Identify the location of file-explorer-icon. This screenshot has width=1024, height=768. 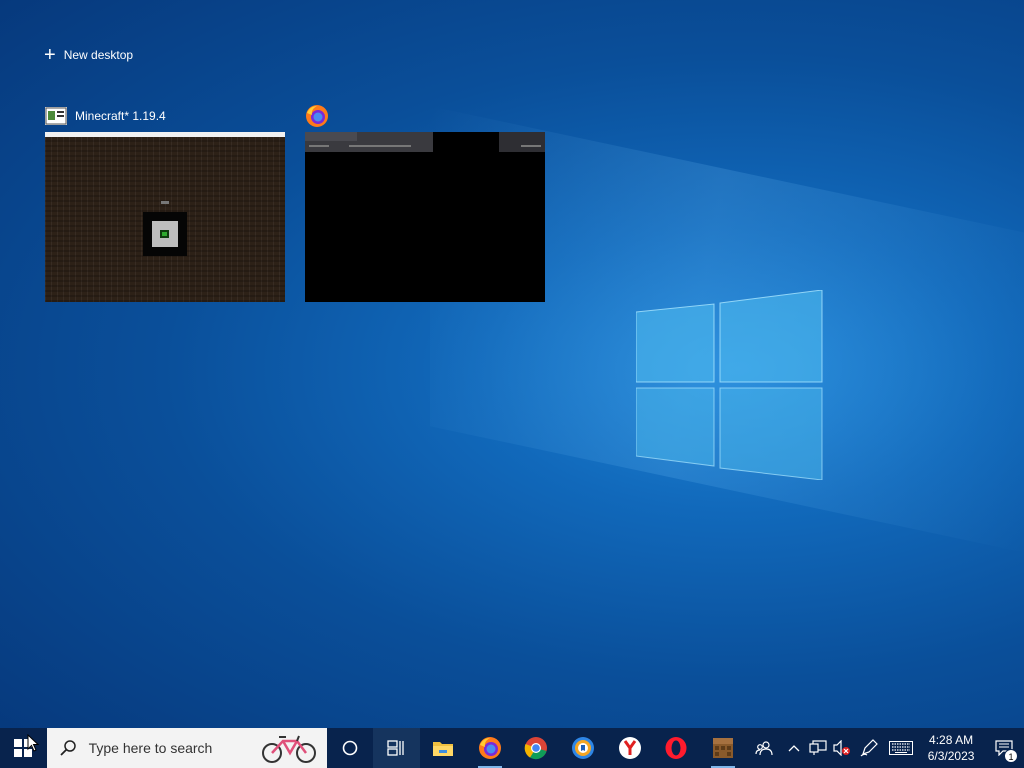
(443, 749).